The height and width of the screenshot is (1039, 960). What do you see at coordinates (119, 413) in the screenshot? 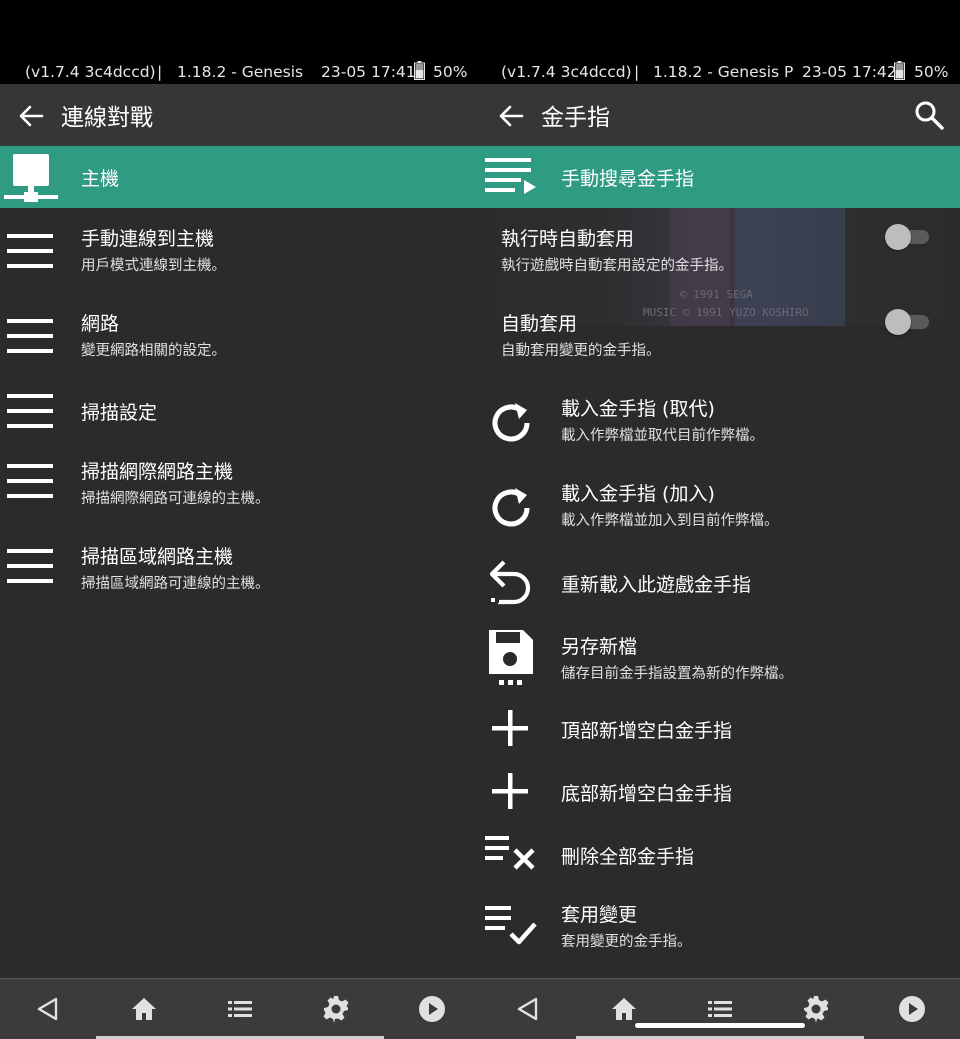
I see `menu-item-label: 掃描設定` at bounding box center [119, 413].